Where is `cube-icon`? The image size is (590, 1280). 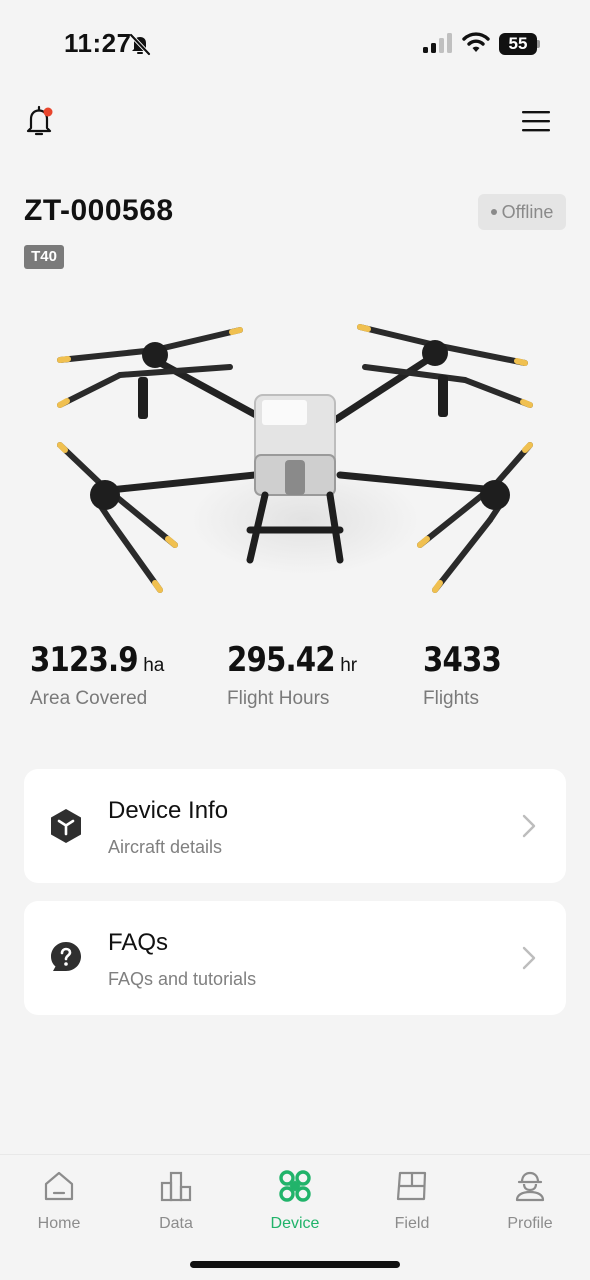 cube-icon is located at coordinates (66, 826).